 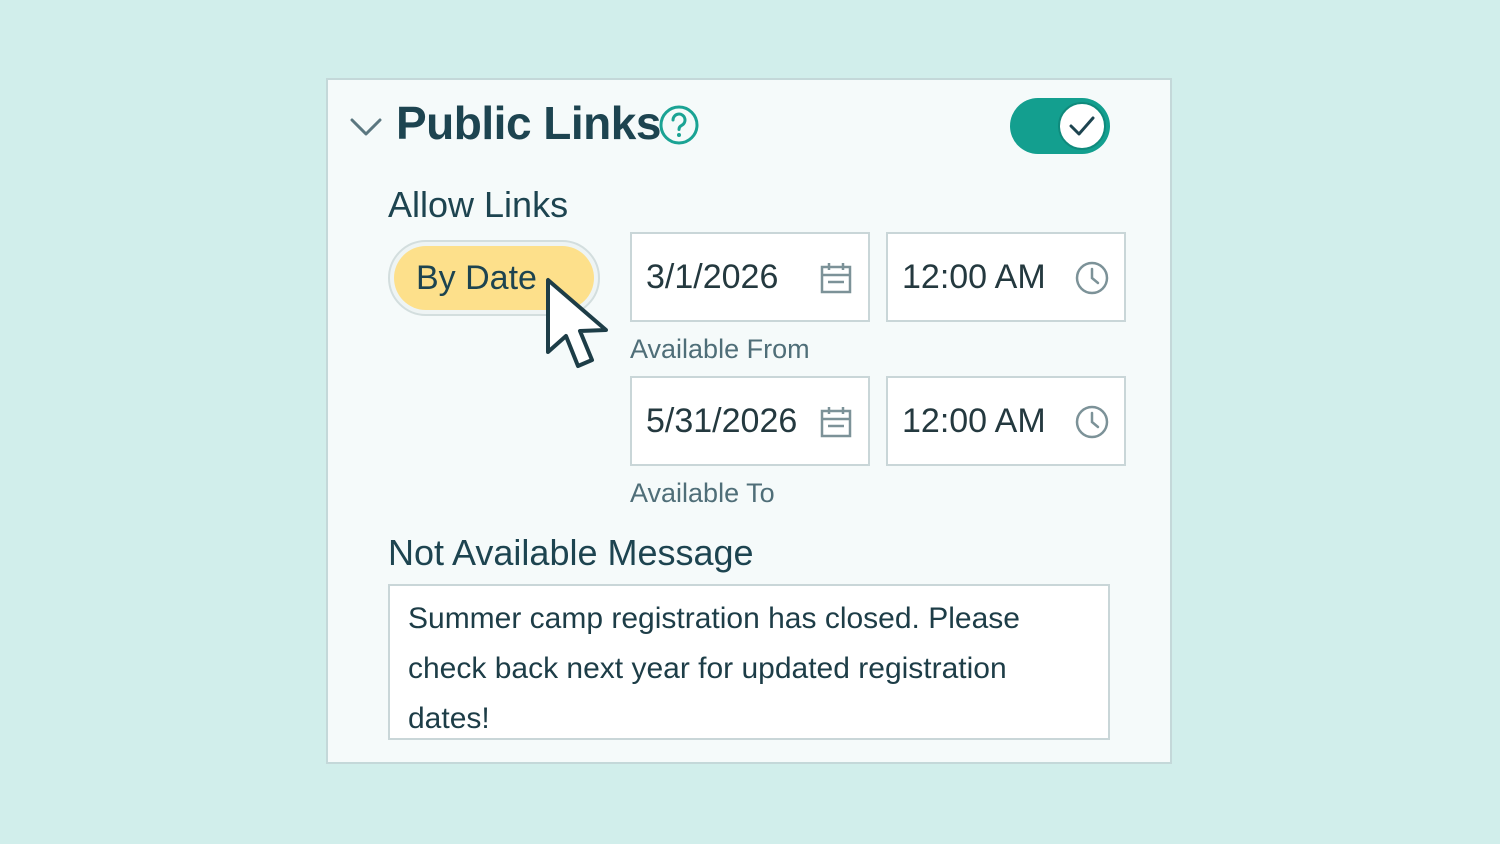 I want to click on toggle-knob, so click(x=1082, y=126).